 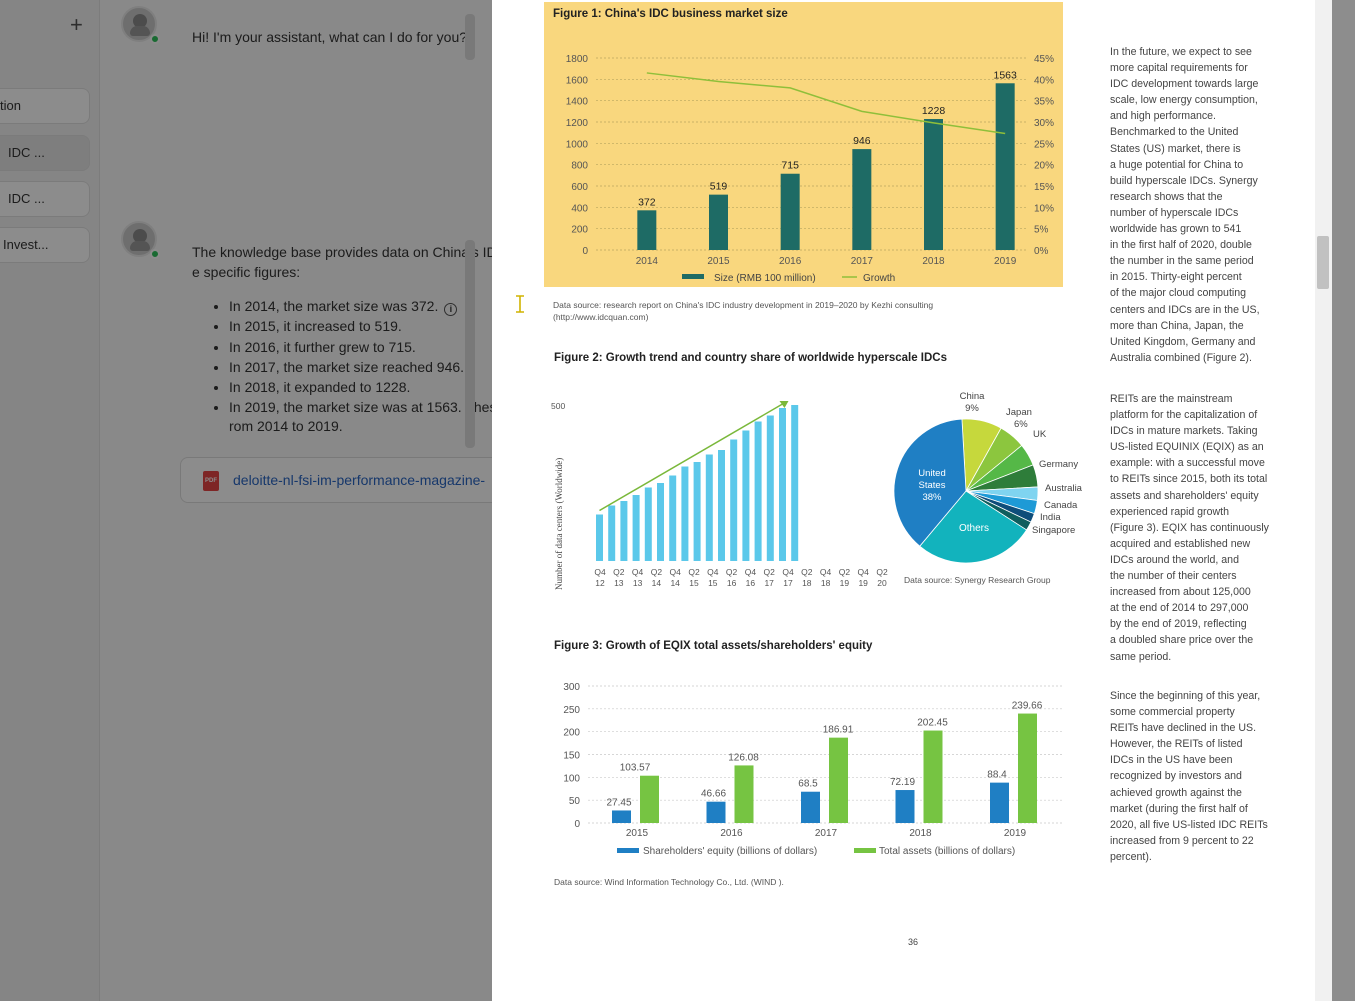 What do you see at coordinates (647, 230) in the screenshot?
I see `bar-size-2014` at bounding box center [647, 230].